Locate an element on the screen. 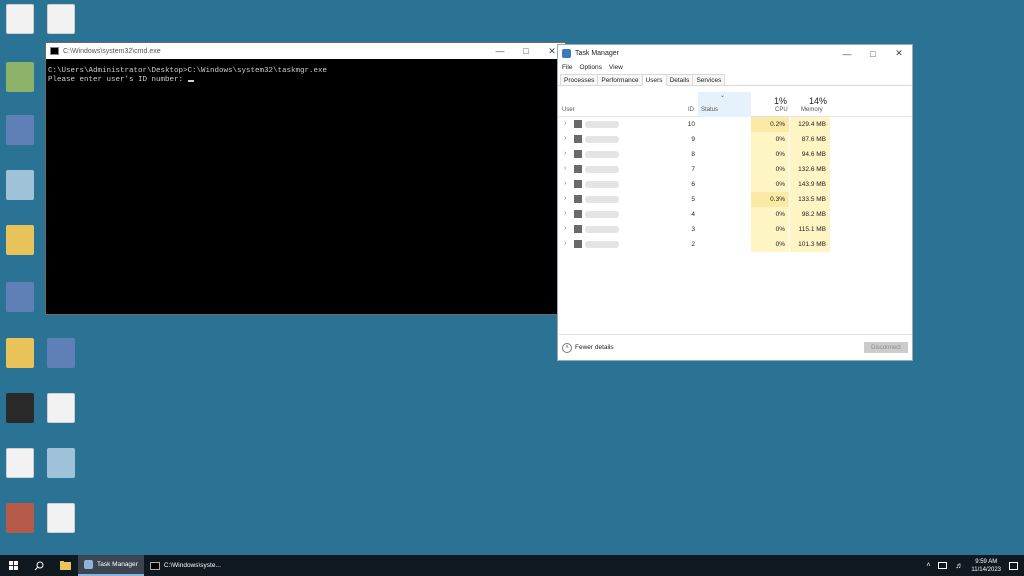 The width and height of the screenshot is (1024, 576). memory-cell: 98.2 MB is located at coordinates (810, 214).